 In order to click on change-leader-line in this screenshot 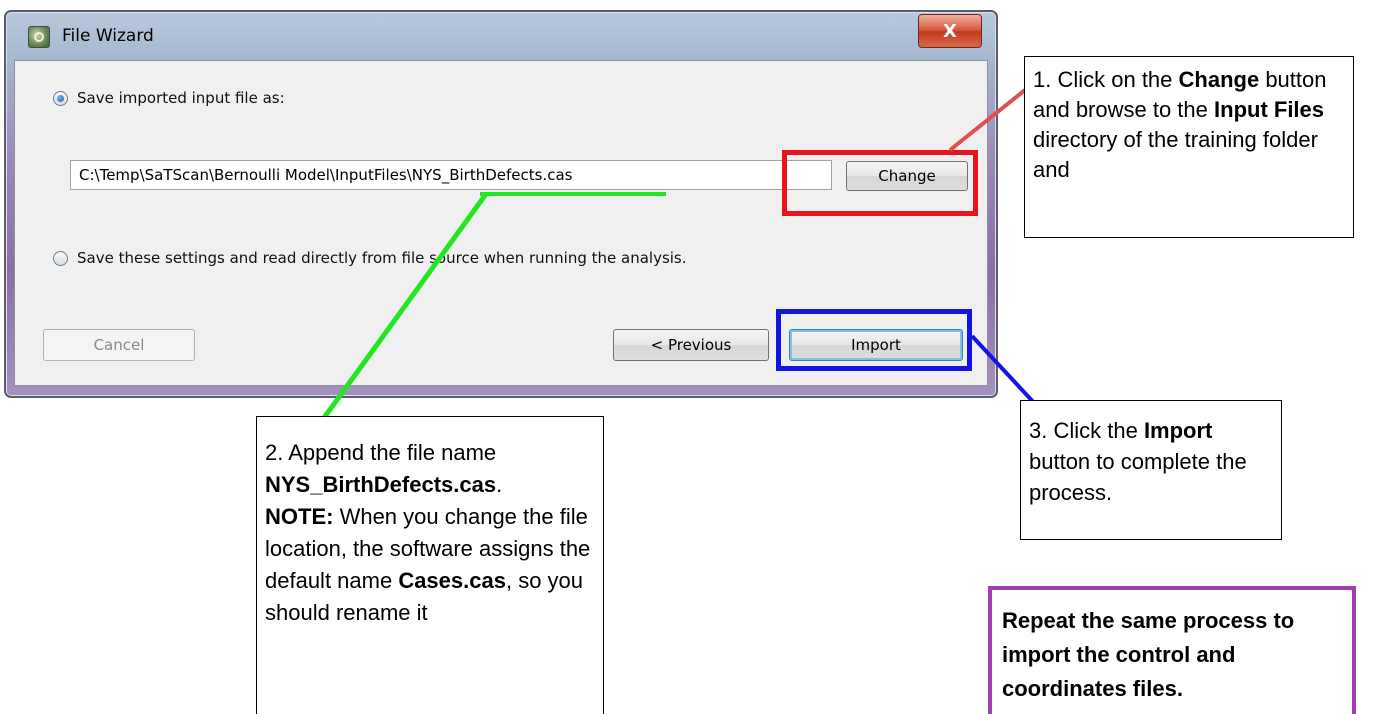, I will do `click(990, 118)`.